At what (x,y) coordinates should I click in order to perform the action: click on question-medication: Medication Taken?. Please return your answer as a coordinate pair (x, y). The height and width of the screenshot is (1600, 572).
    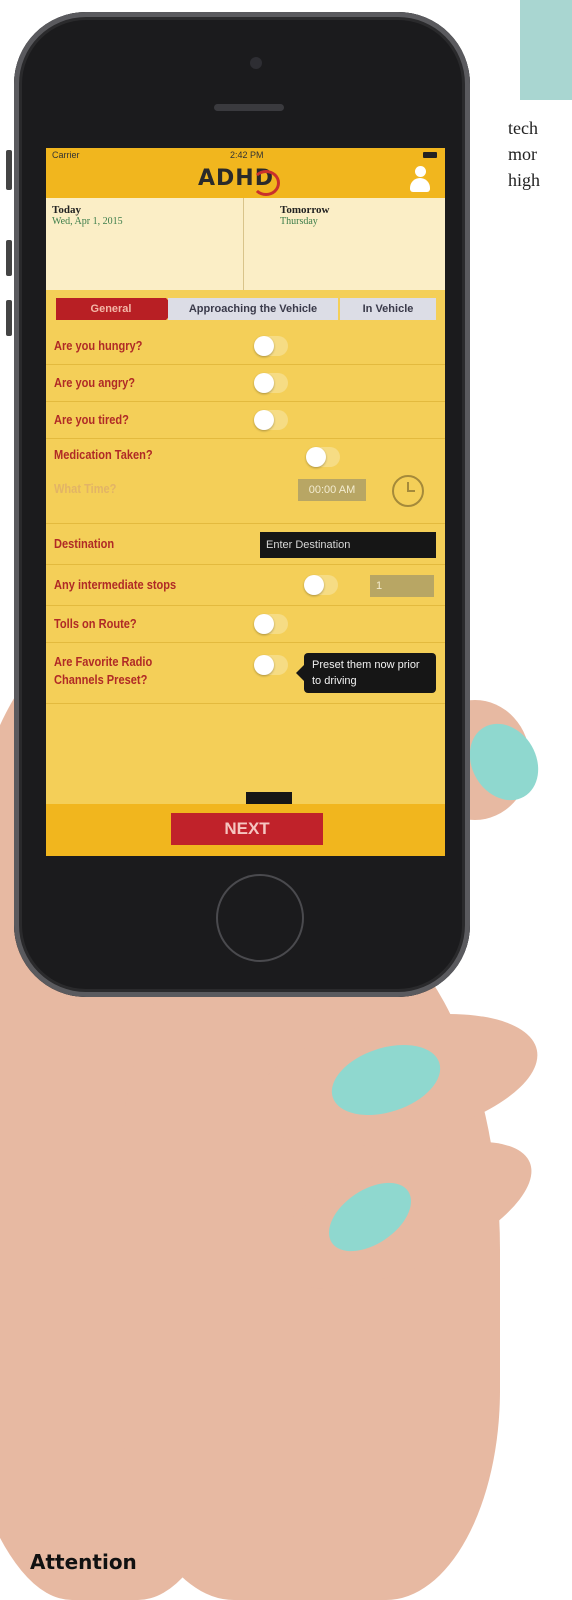
    Looking at the image, I should click on (103, 454).